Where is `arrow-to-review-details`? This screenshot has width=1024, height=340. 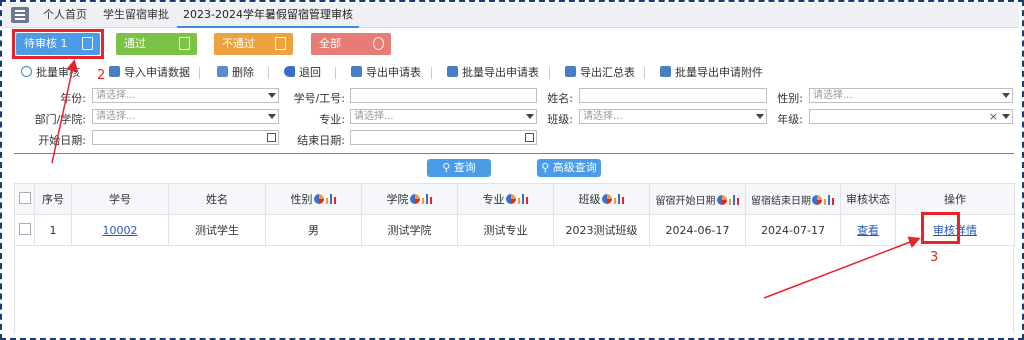
arrow-to-review-details is located at coordinates (842, 267).